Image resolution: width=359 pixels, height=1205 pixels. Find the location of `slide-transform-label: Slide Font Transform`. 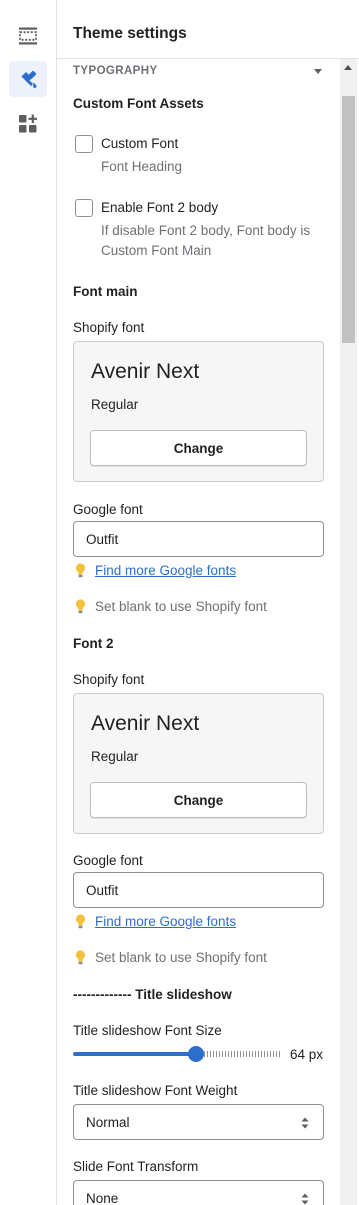

slide-transform-label: Slide Font Transform is located at coordinates (136, 1166).